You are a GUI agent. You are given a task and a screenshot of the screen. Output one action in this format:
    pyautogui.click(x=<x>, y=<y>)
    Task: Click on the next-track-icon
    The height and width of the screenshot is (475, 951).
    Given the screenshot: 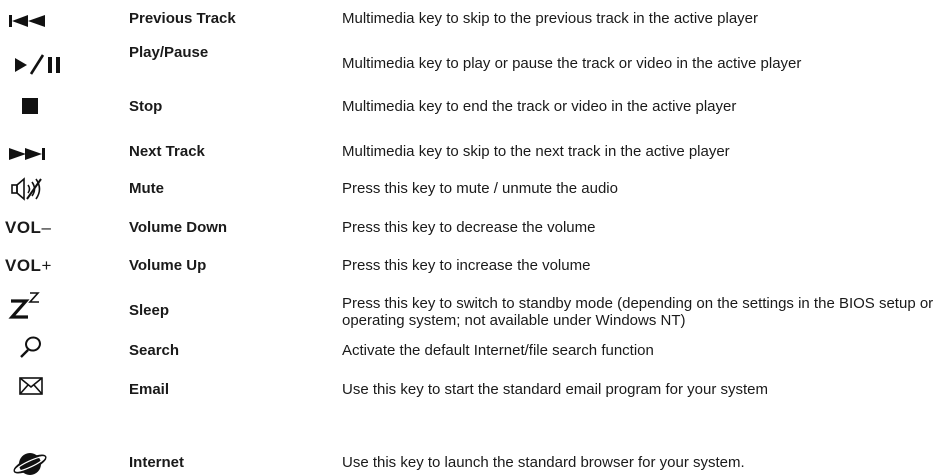 What is the action you would take?
    pyautogui.click(x=28, y=154)
    